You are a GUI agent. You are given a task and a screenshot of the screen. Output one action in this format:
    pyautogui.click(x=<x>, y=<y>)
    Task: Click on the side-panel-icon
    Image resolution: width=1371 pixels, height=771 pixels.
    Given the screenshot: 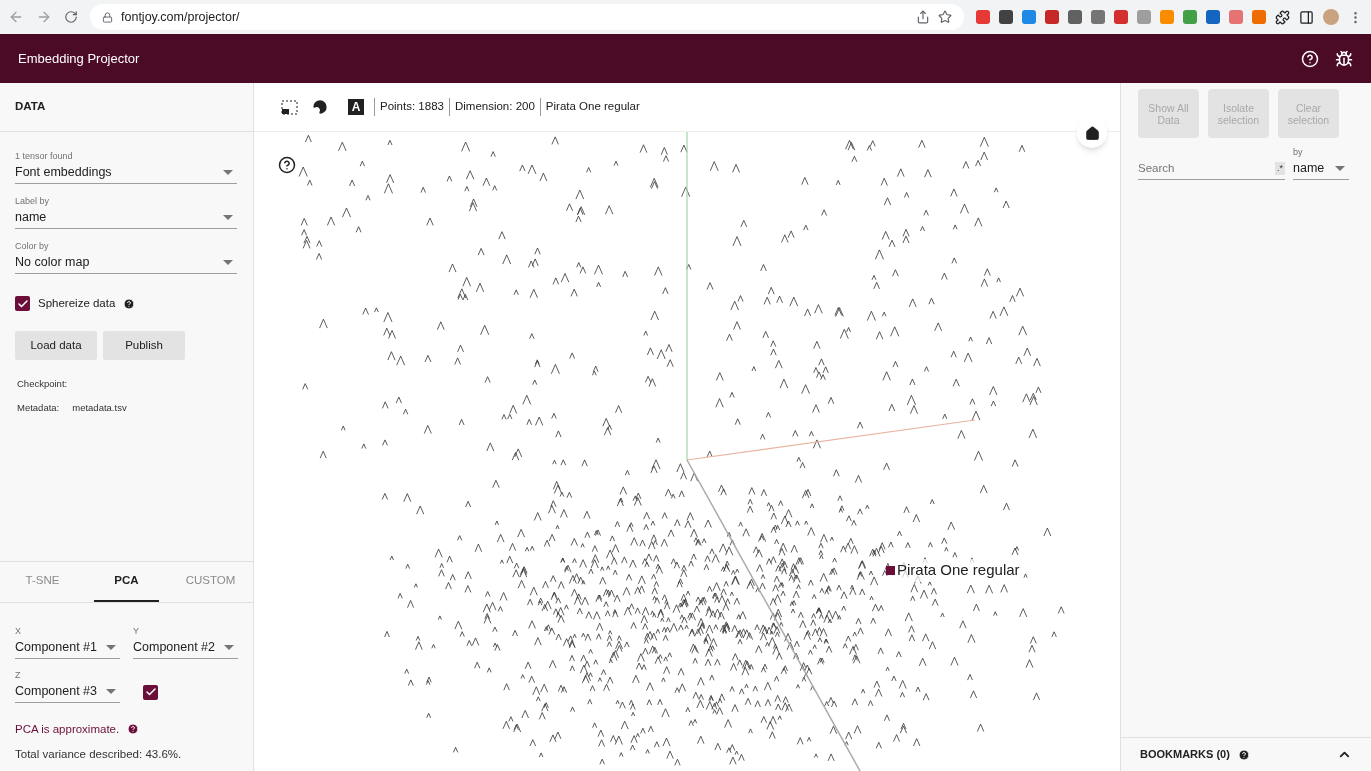 What is the action you would take?
    pyautogui.click(x=1306, y=17)
    